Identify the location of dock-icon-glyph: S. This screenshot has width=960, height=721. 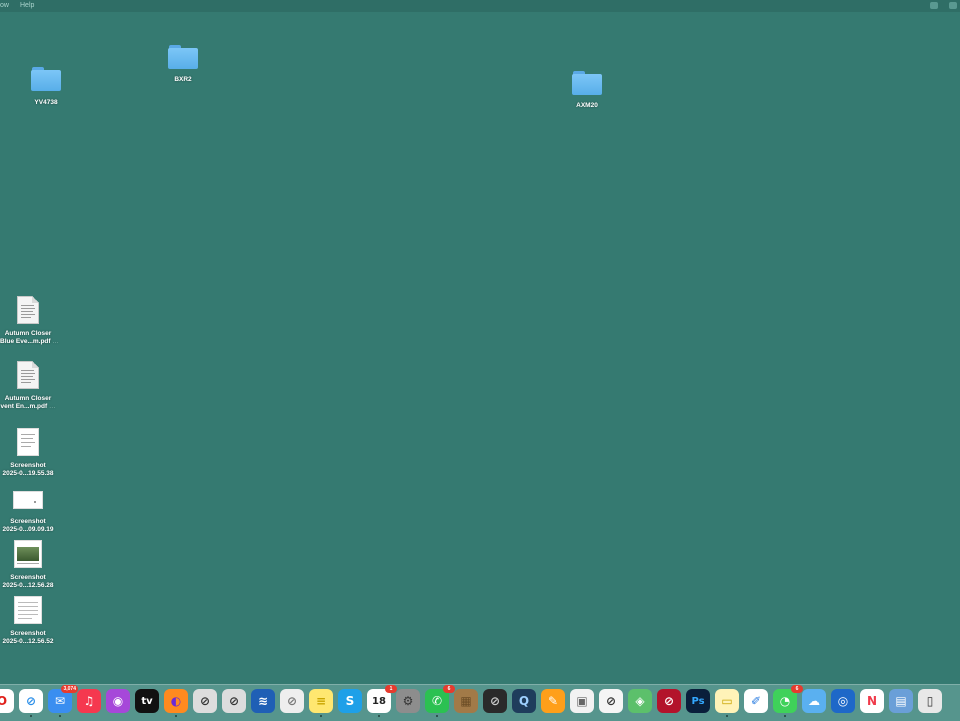
(350, 701).